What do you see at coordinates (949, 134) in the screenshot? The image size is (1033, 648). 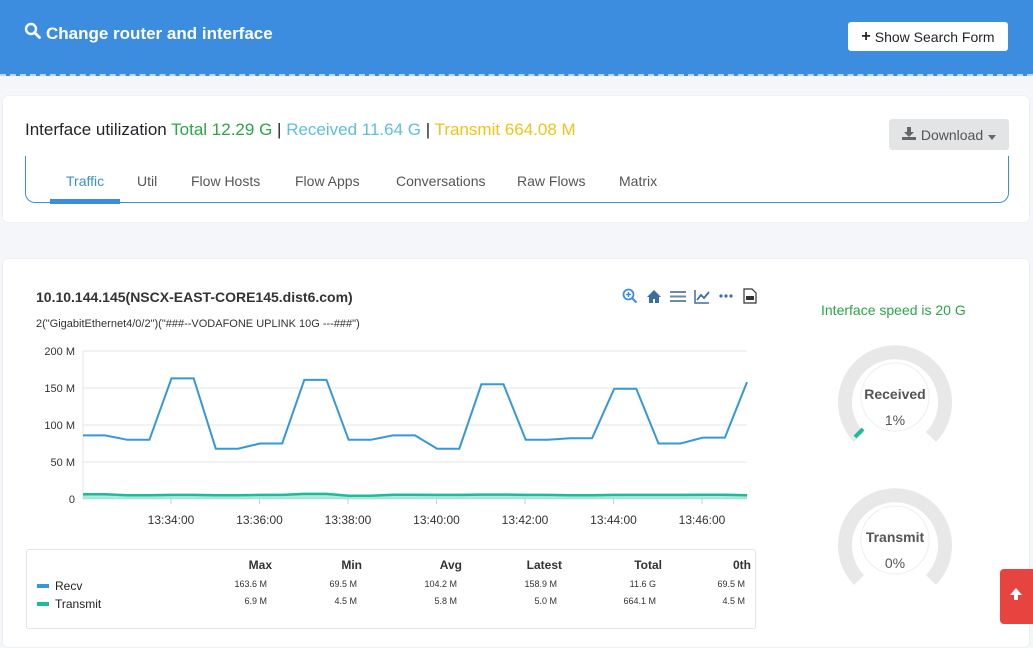 I see `download-button: Download` at bounding box center [949, 134].